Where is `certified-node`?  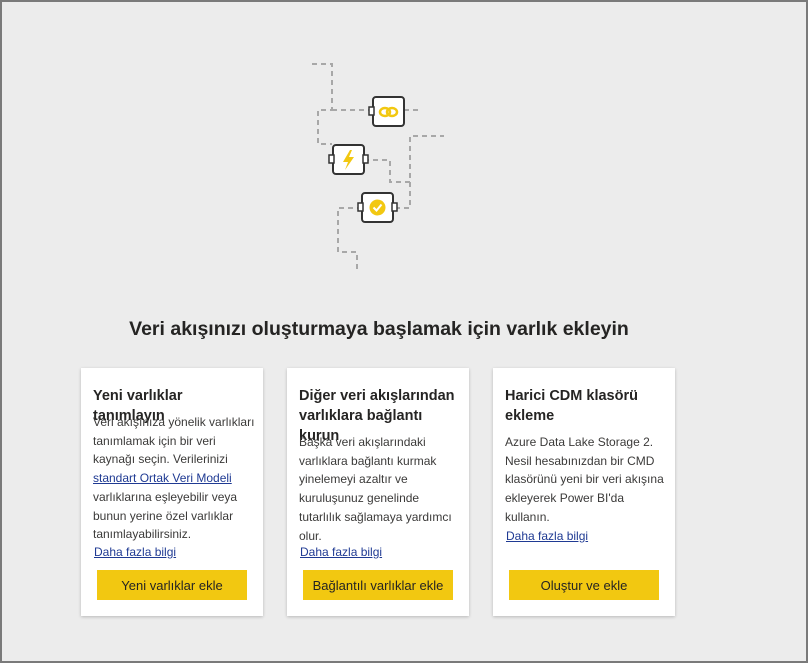 certified-node is located at coordinates (377, 207).